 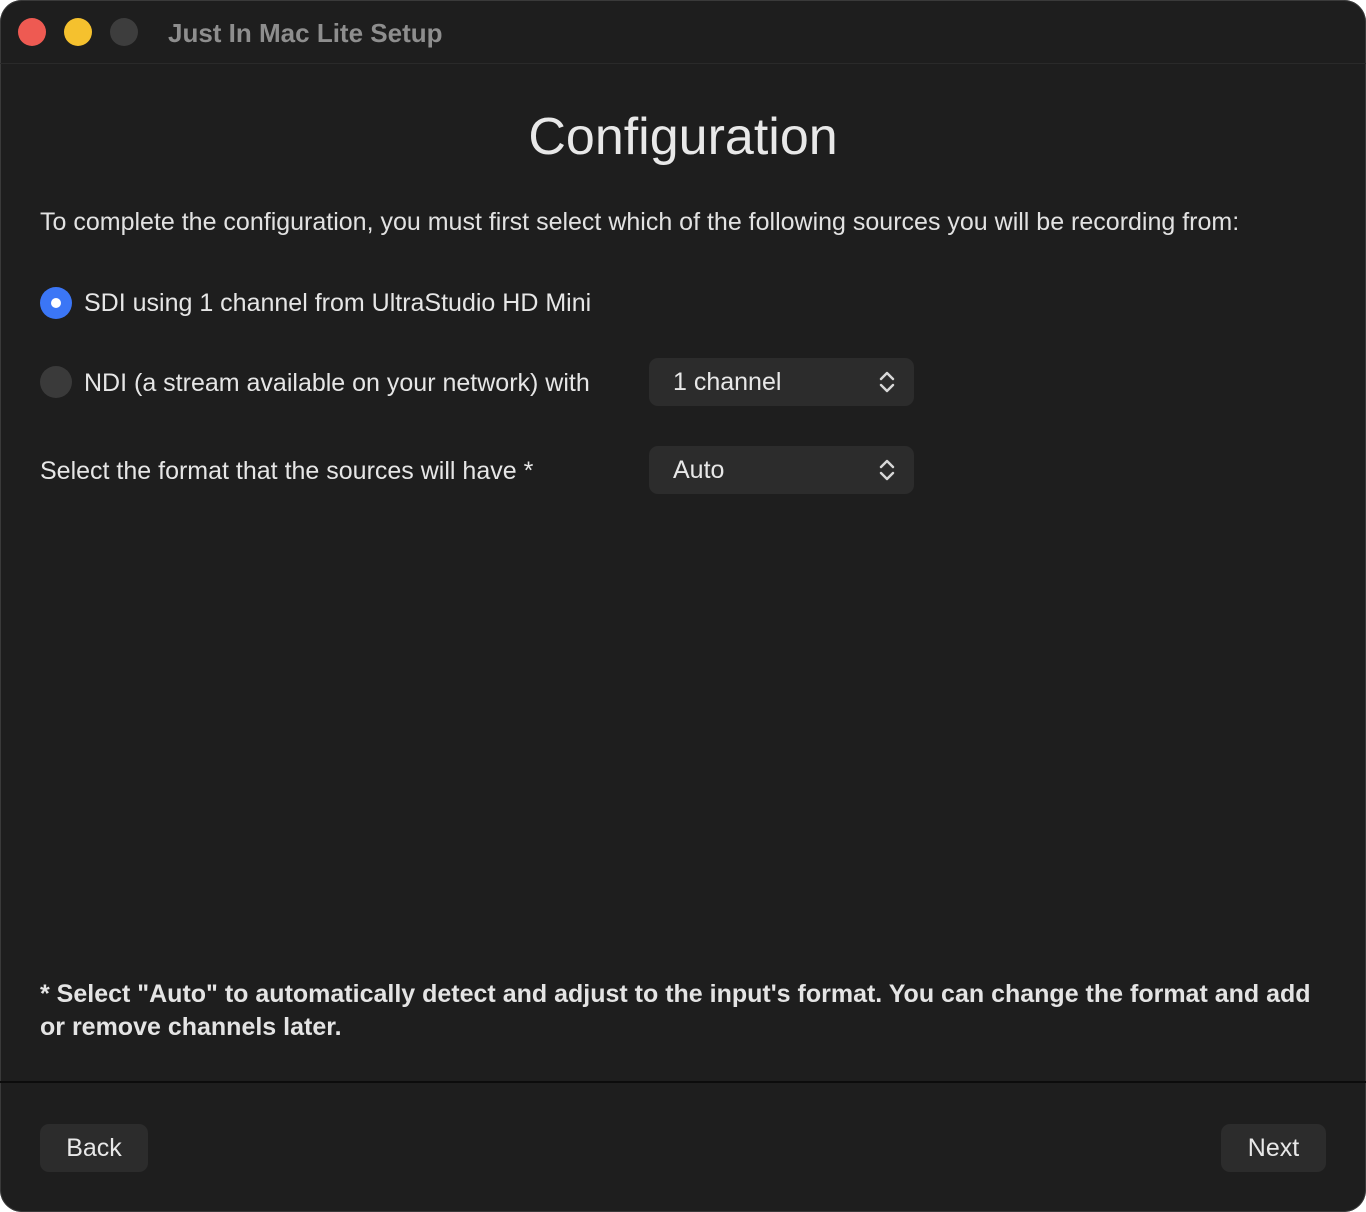 What do you see at coordinates (305, 33) in the screenshot?
I see `window-title: Just In Mac Lite Setup` at bounding box center [305, 33].